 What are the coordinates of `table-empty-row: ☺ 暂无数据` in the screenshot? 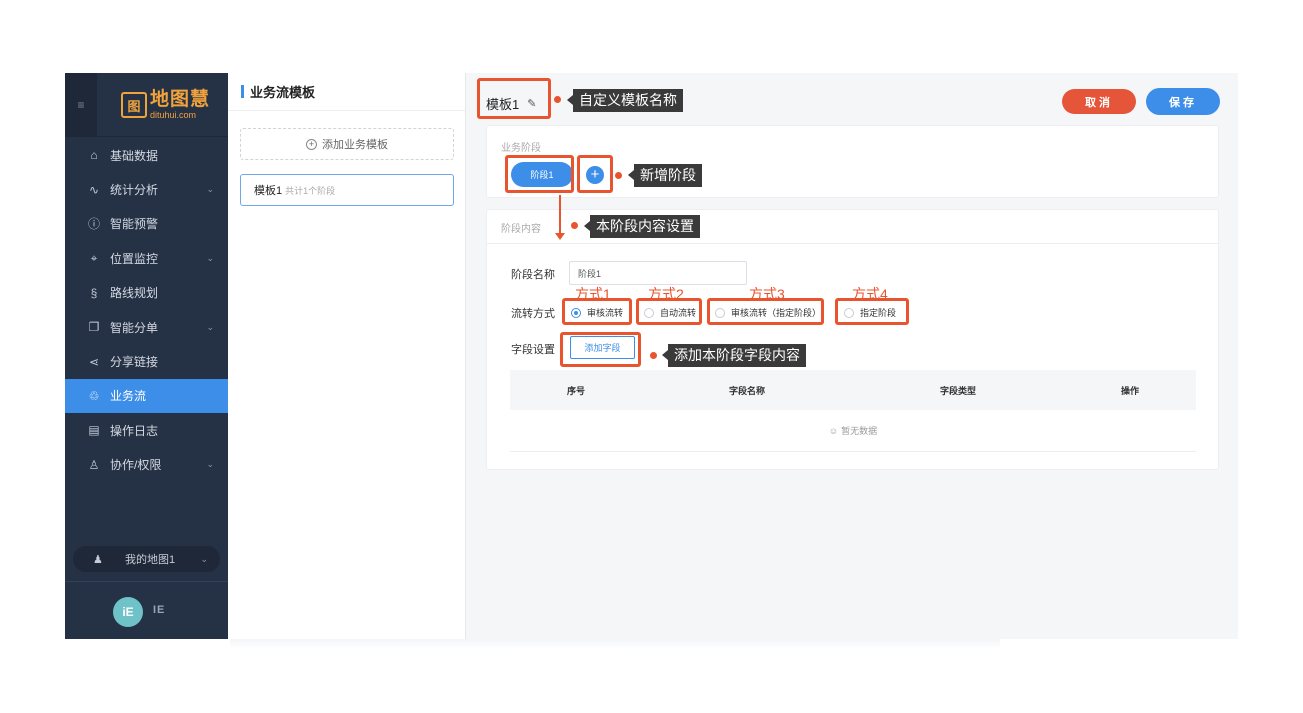 It's located at (853, 431).